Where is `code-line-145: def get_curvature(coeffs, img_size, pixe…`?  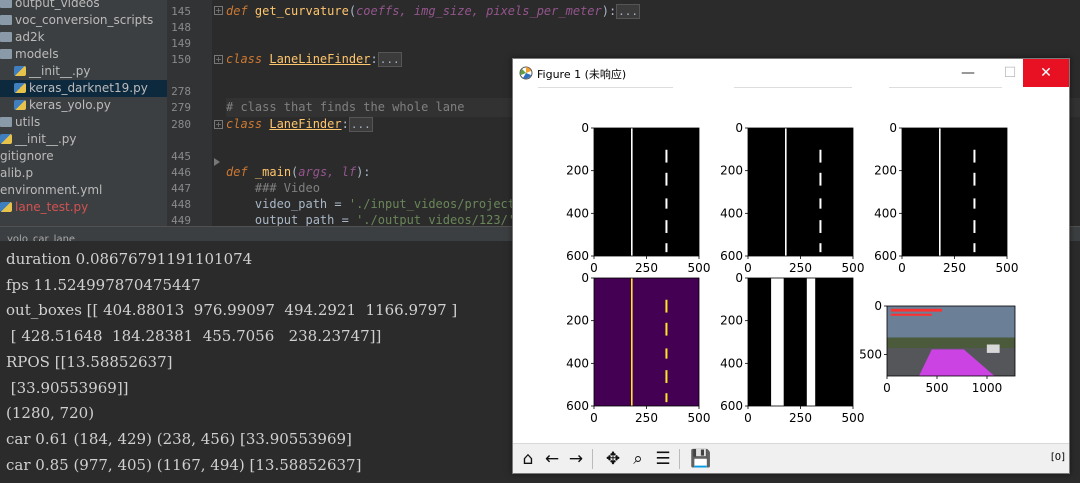
code-line-145: def get_curvature(coeffs, img_size, pixe… is located at coordinates (653, 11).